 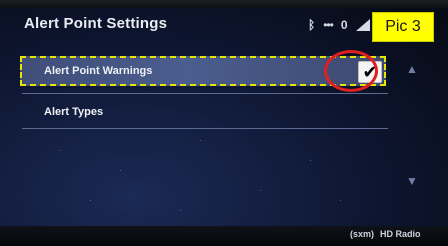 I want to click on page-title: Alert Point Settings, so click(x=96, y=23).